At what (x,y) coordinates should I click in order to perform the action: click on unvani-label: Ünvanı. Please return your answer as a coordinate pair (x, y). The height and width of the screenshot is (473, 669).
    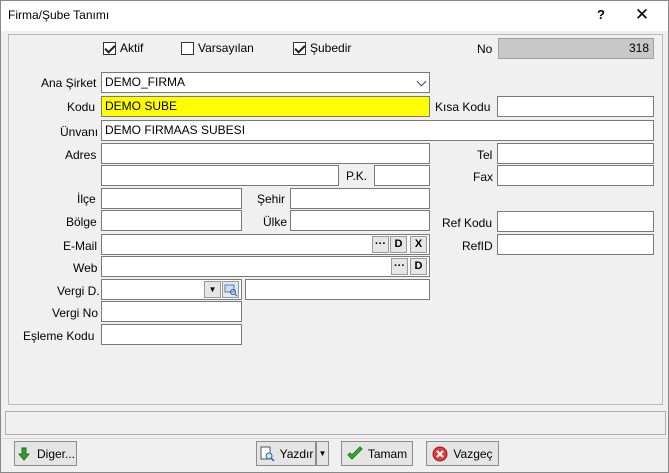
    Looking at the image, I should click on (79, 132).